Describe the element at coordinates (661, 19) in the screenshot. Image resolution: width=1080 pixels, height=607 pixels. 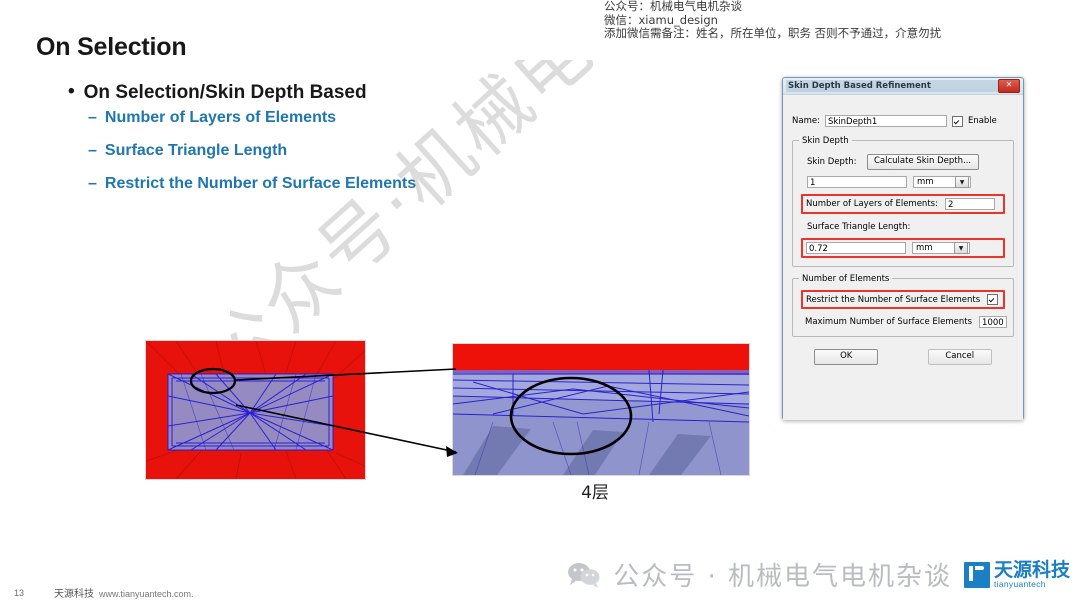
I see `top-note-line-2: 微信：xiamu_design` at that location.